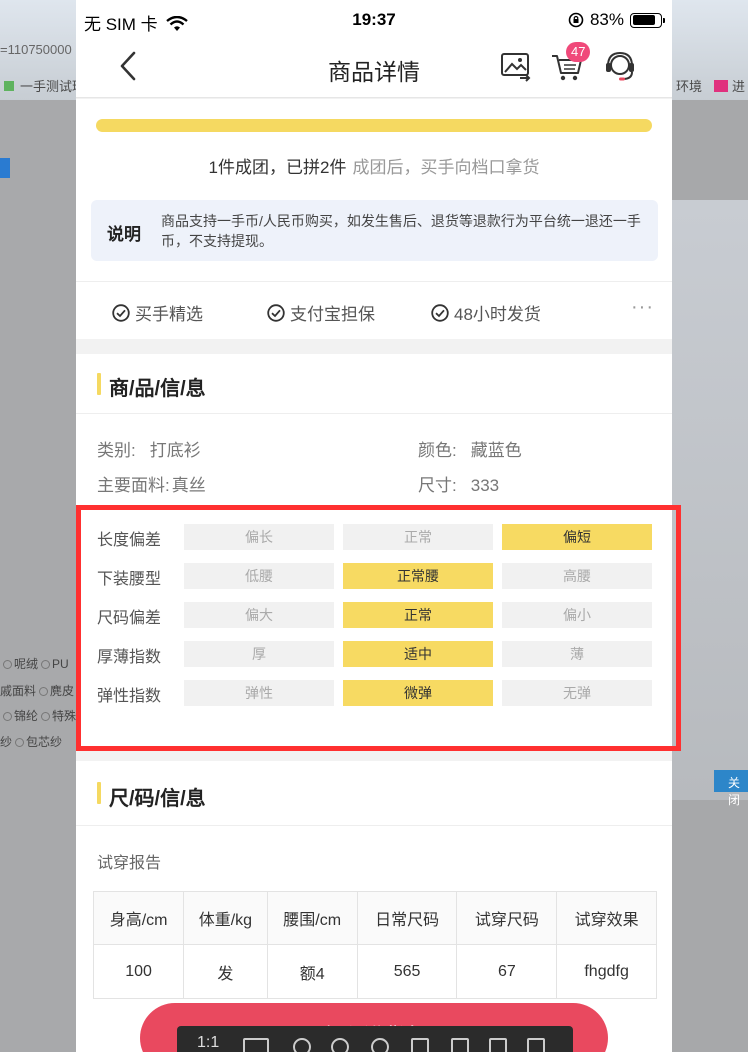  Describe the element at coordinates (498, 1045) in the screenshot. I see `copy-icon` at that location.